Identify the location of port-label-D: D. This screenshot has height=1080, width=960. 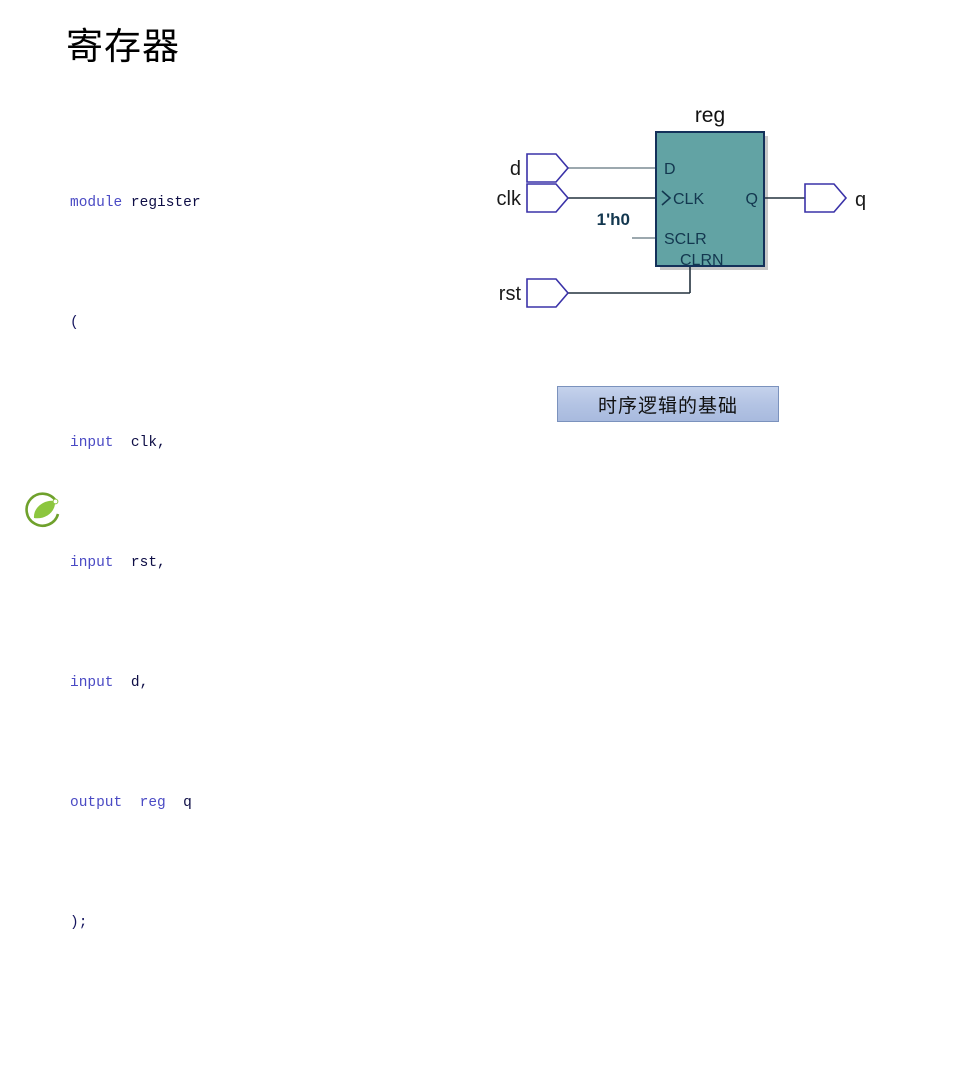
(670, 169).